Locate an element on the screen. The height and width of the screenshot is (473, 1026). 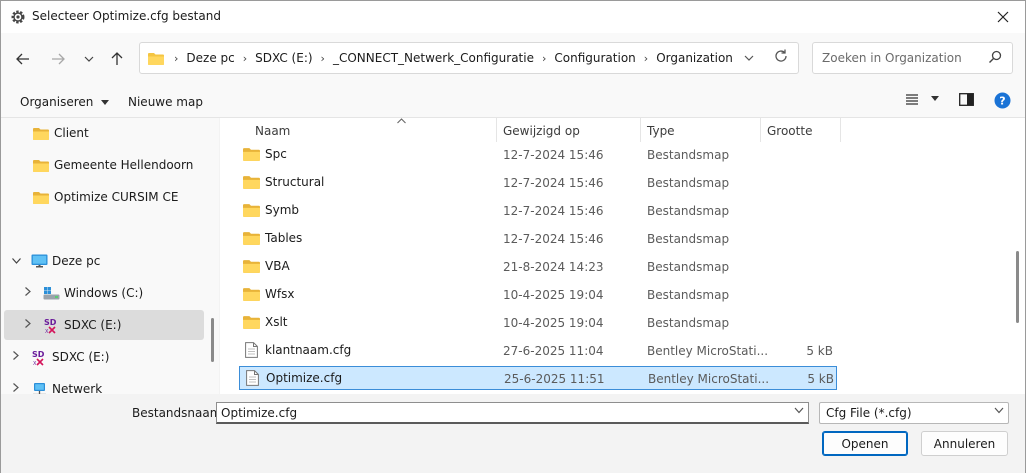
breadcrumb-item: SDXC (E:) is located at coordinates (283, 58).